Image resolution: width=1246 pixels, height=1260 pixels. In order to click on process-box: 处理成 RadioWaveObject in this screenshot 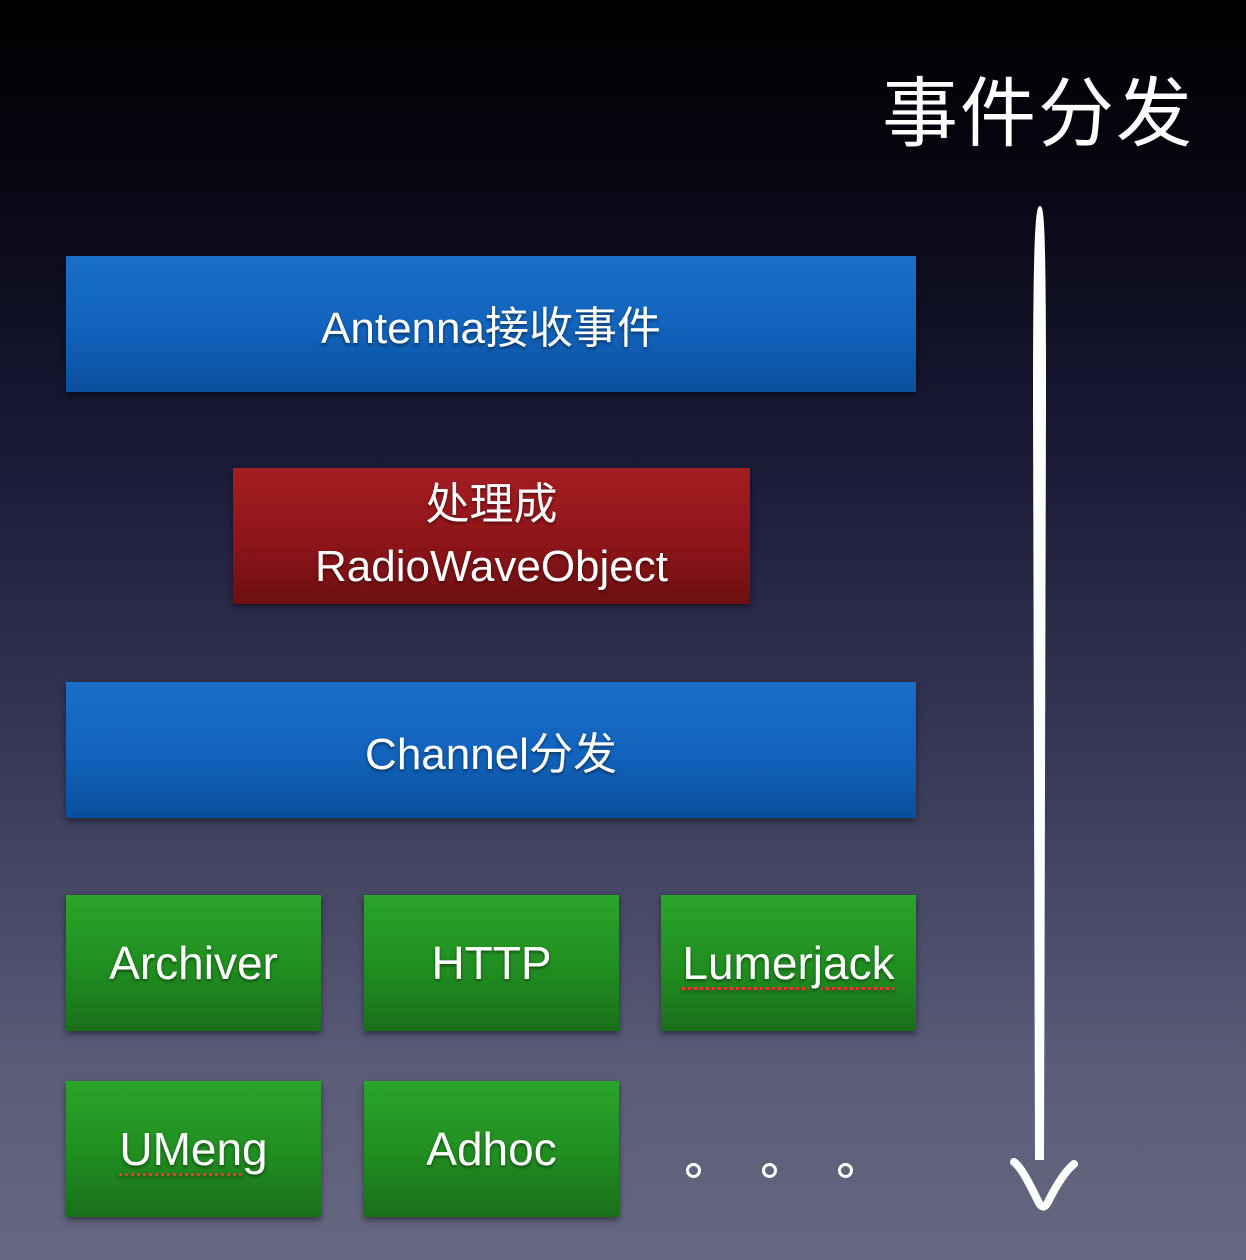, I will do `click(491, 536)`.